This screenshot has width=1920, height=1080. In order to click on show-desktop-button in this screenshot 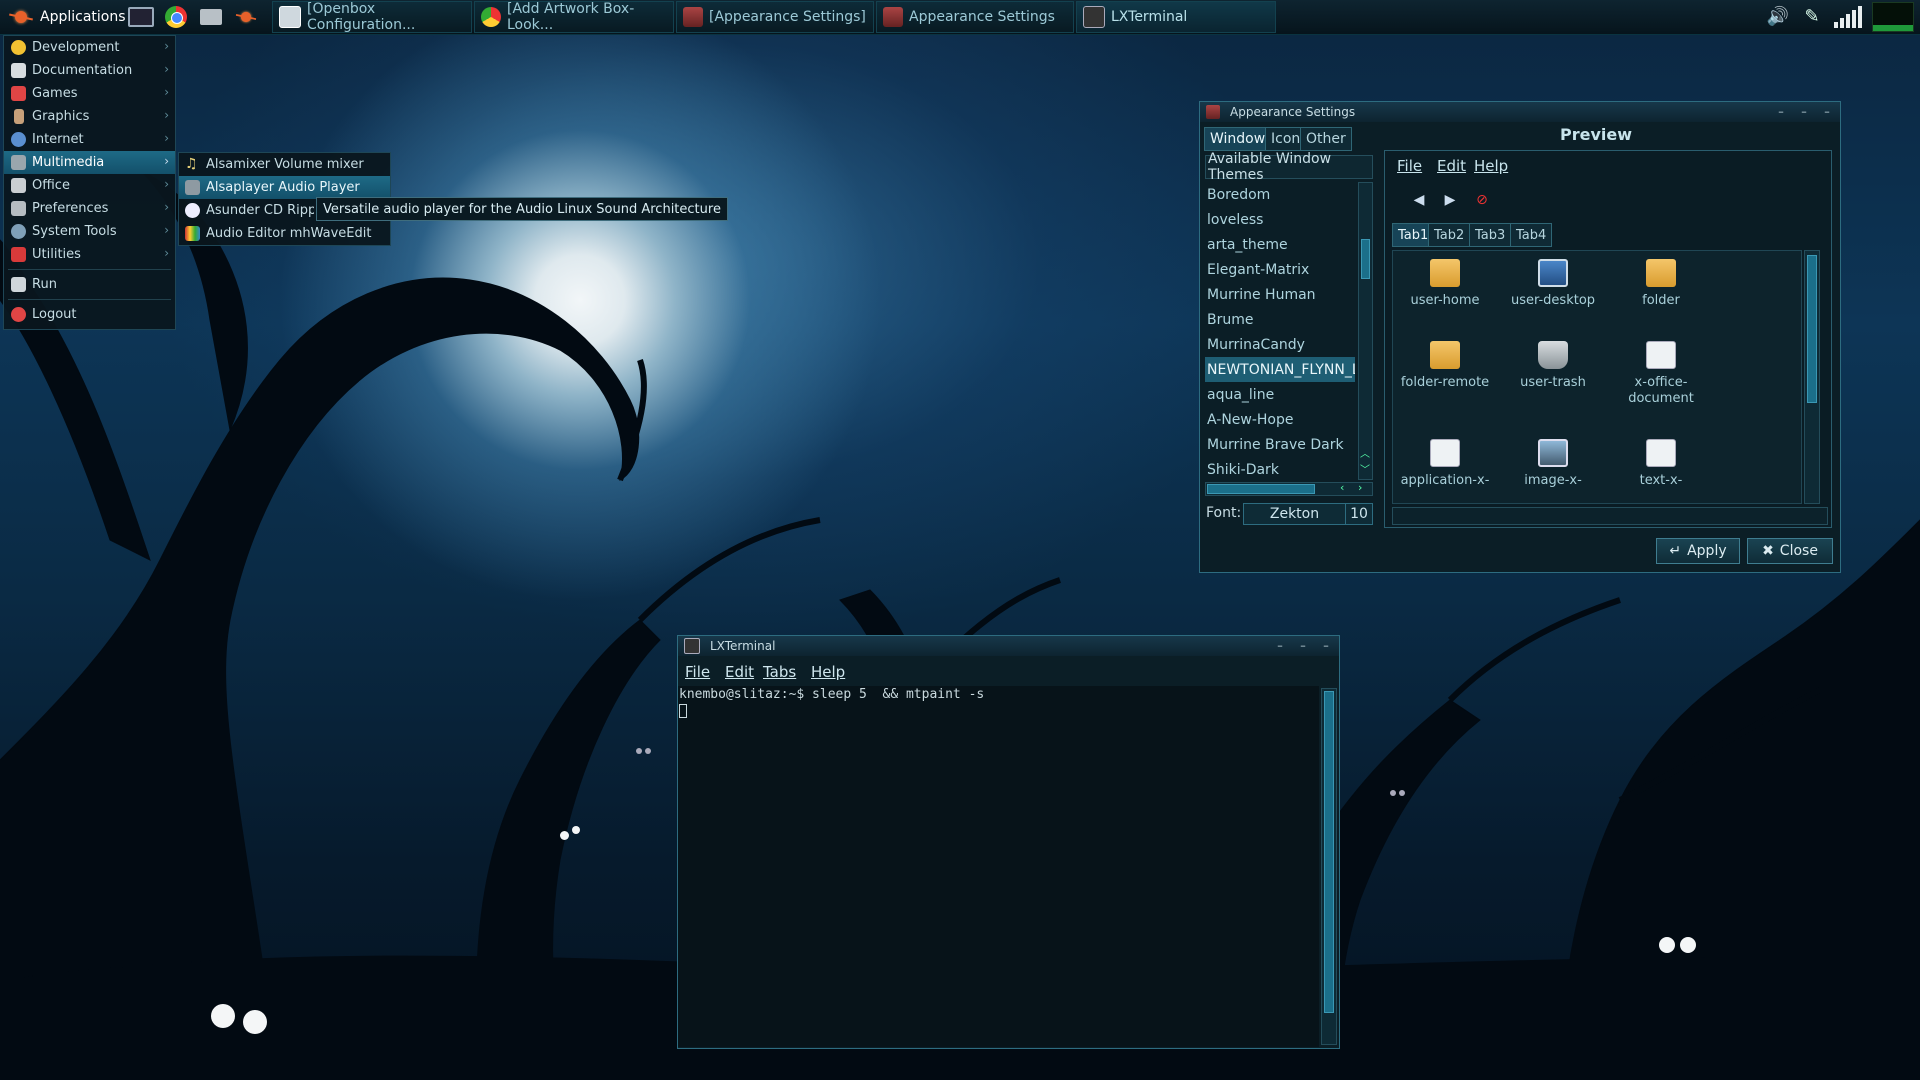, I will do `click(141, 17)`.